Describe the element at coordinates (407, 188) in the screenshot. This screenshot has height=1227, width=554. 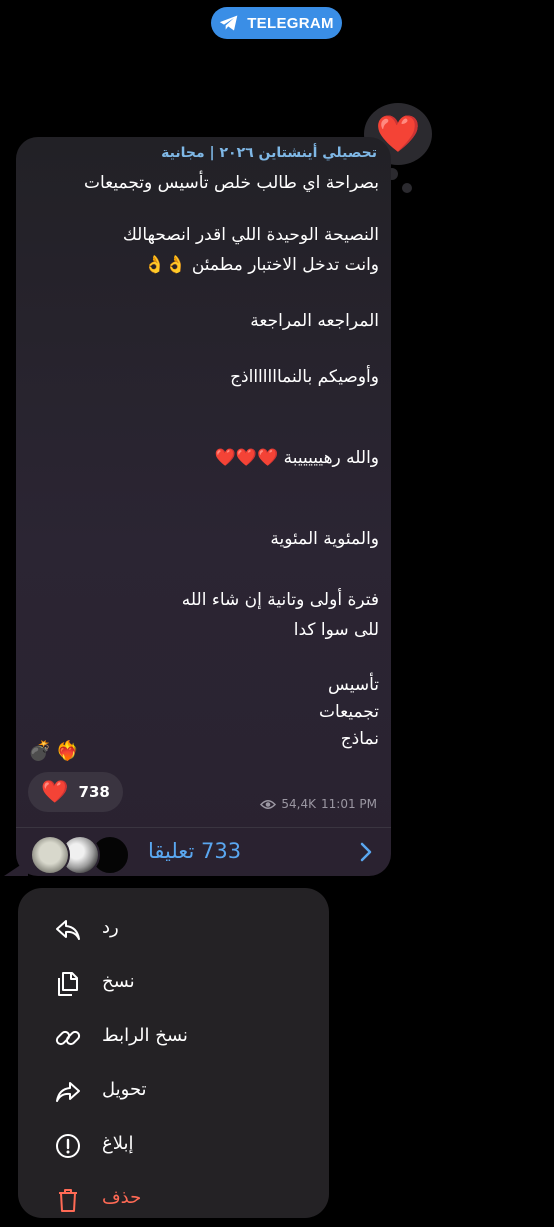
I see `bubble-dot` at that location.